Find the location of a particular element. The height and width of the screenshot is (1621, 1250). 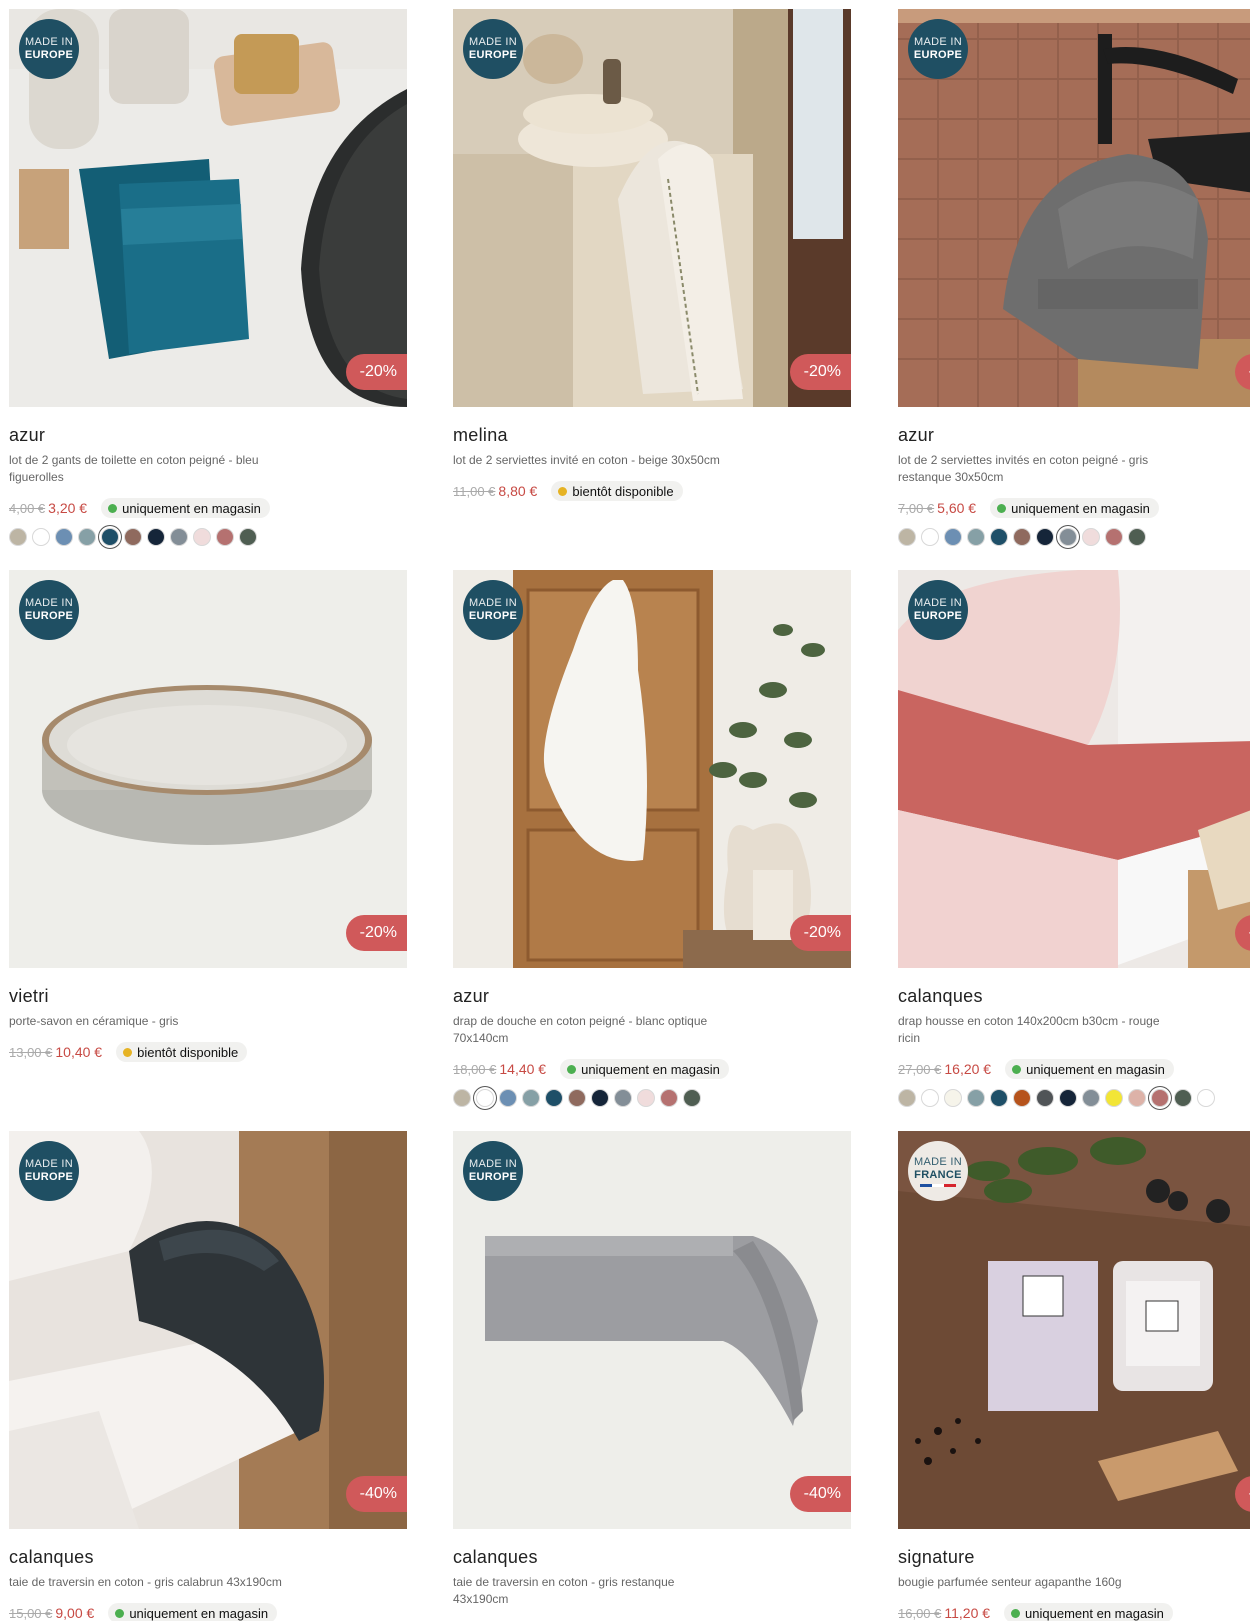

sale-price: 10,40 € is located at coordinates (79, 1052).